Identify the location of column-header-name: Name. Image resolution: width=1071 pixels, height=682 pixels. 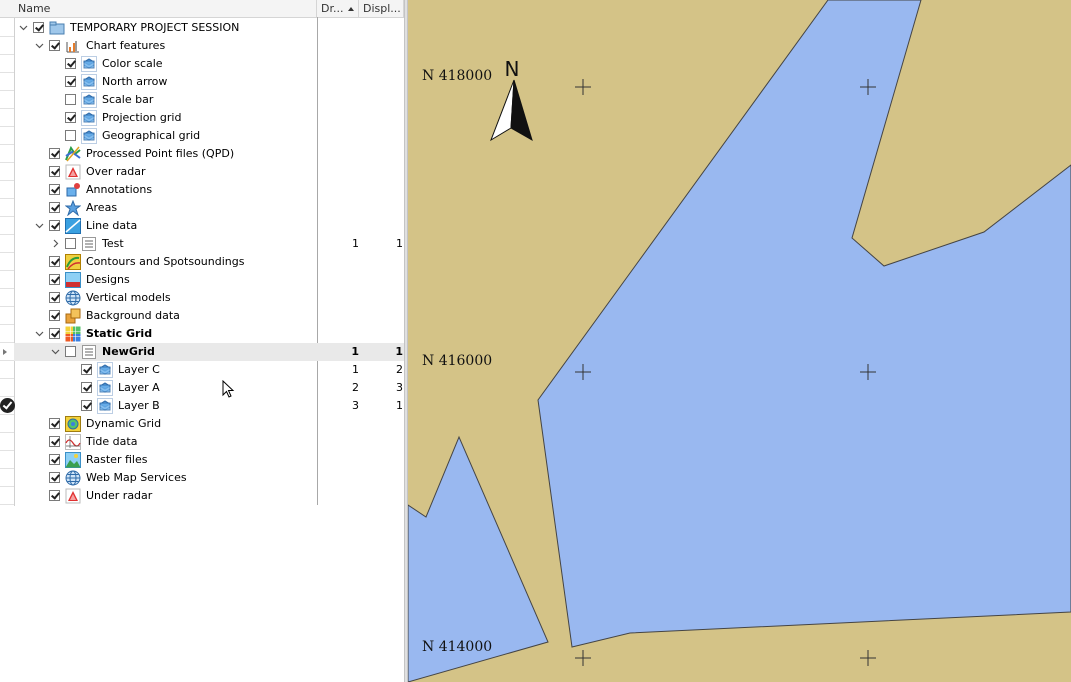
(165, 8).